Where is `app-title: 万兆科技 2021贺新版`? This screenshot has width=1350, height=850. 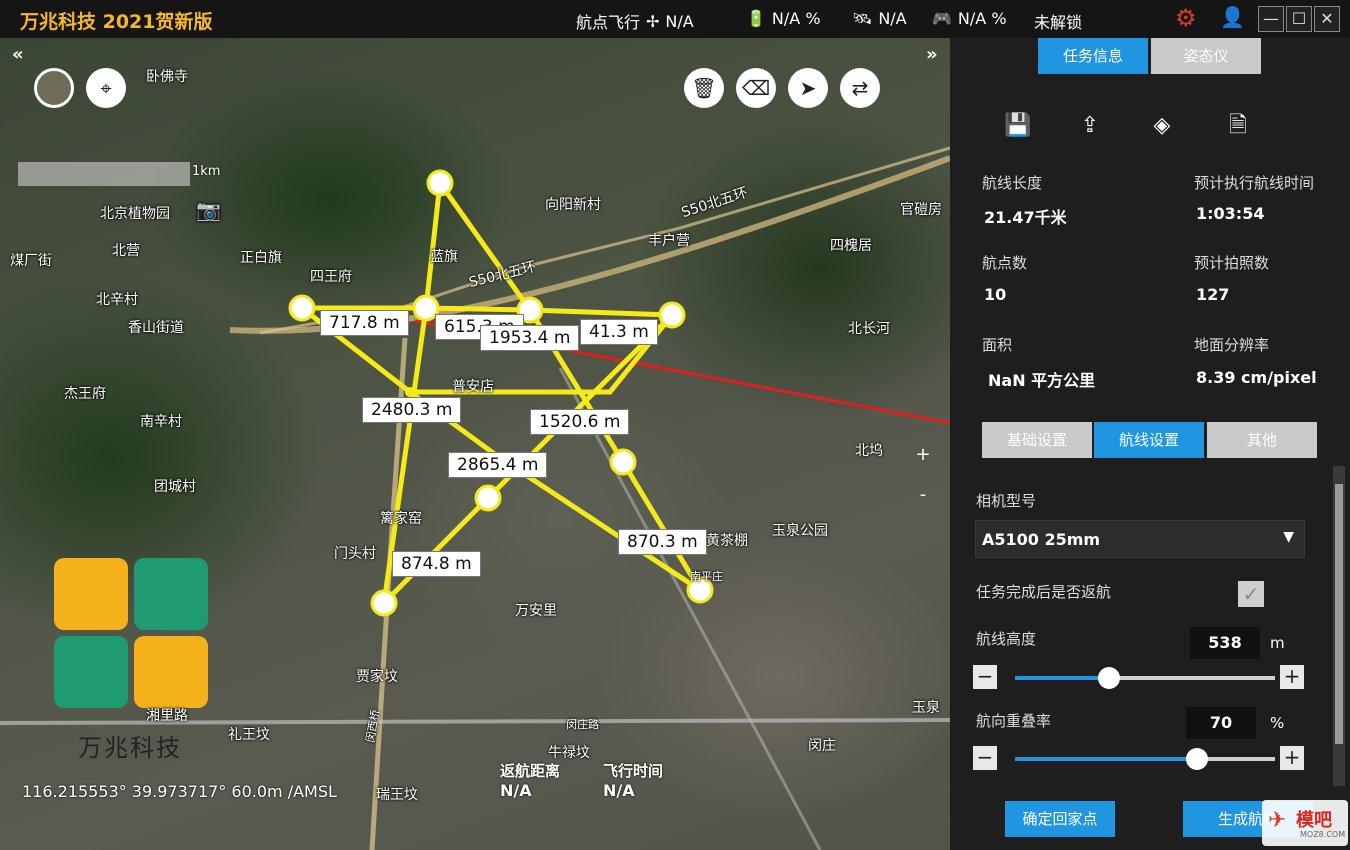
app-title: 万兆科技 2021贺新版 is located at coordinates (116, 22).